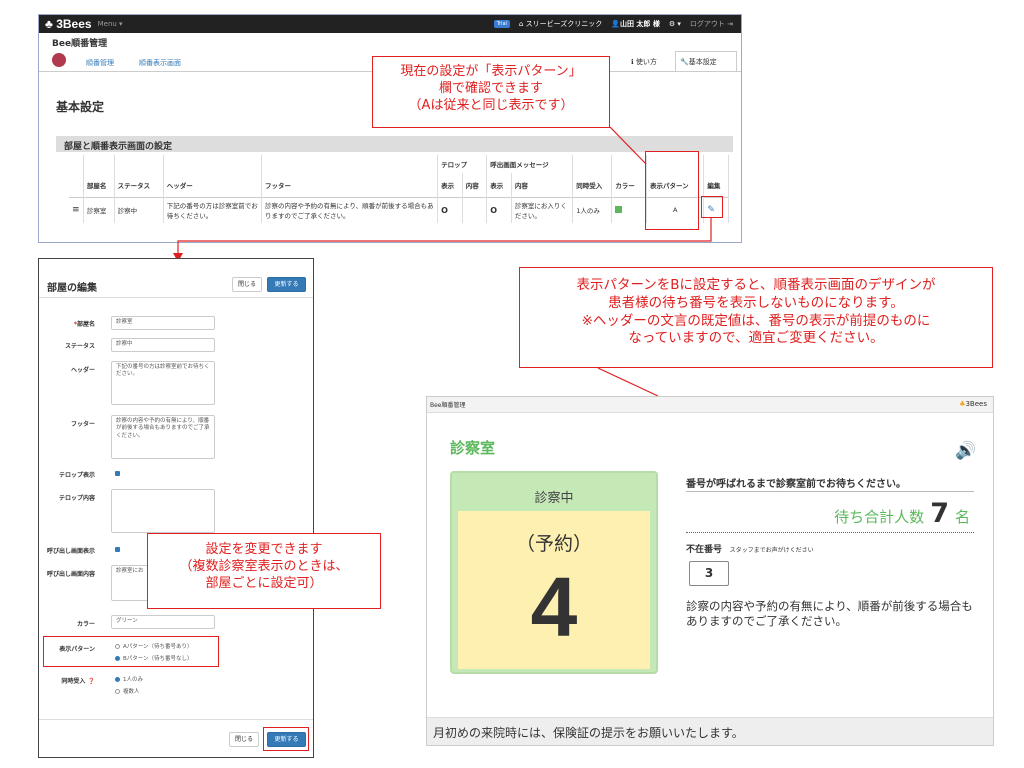  I want to click on room-label: *部屋名, so click(84, 324).